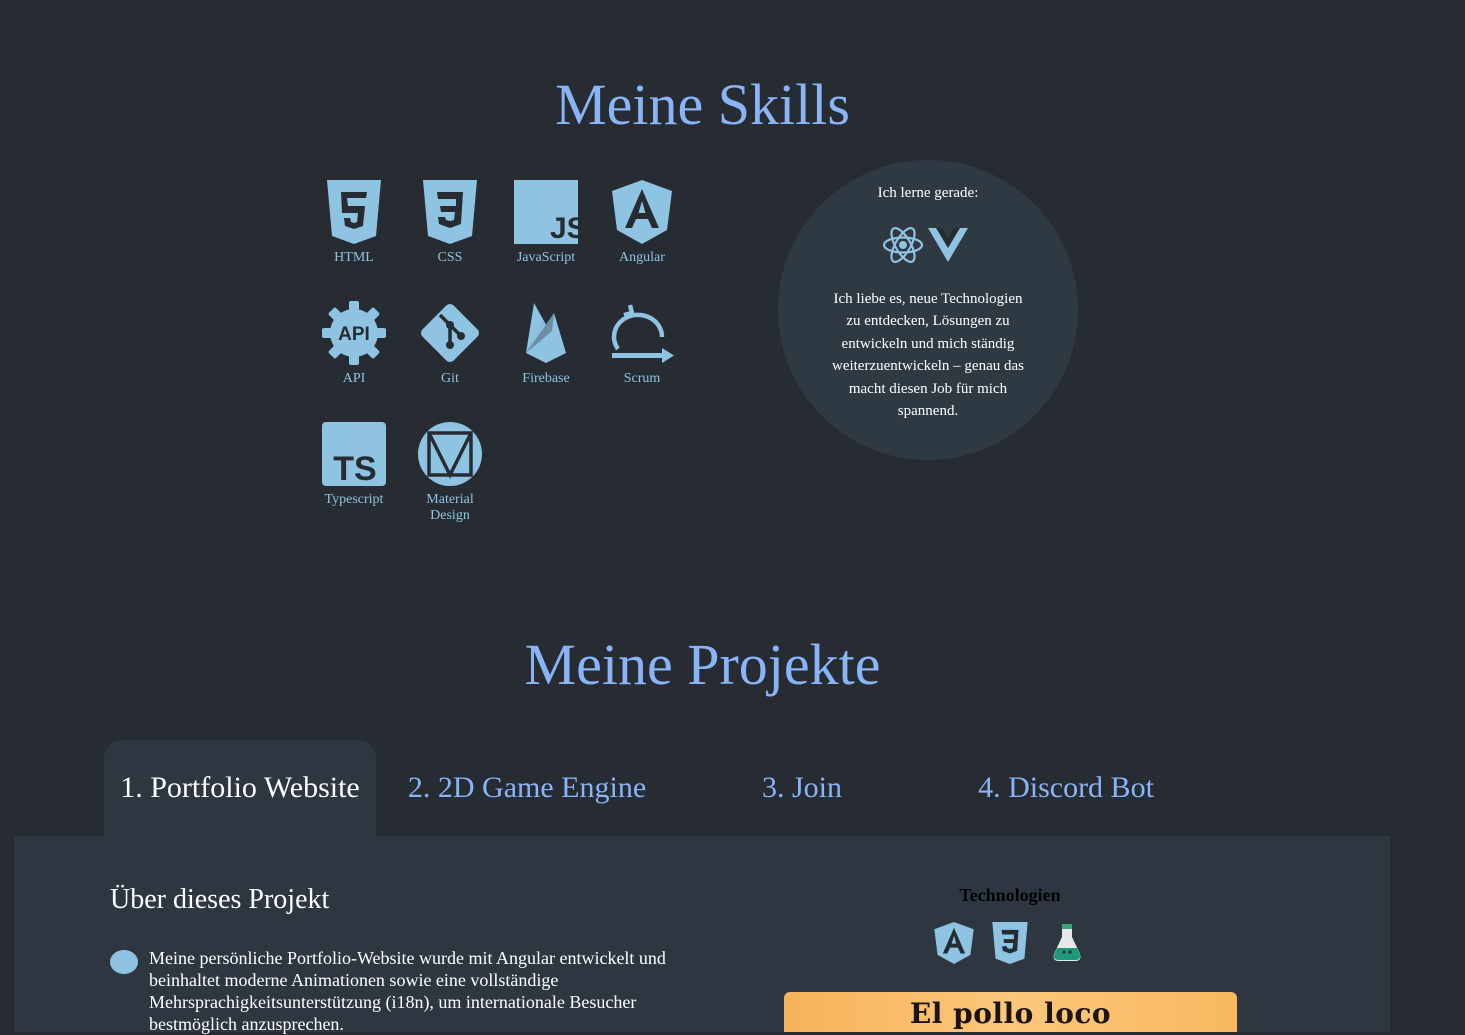 The image size is (1465, 1035). I want to click on bullet-blob-icon, so click(124, 962).